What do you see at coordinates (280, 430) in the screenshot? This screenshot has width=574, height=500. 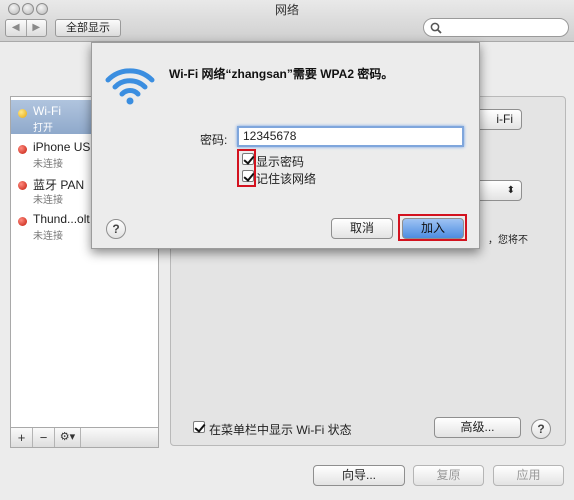 I see `show-wifi-status-label: 在菜单栏中显示 Wi-Fi 状态` at bounding box center [280, 430].